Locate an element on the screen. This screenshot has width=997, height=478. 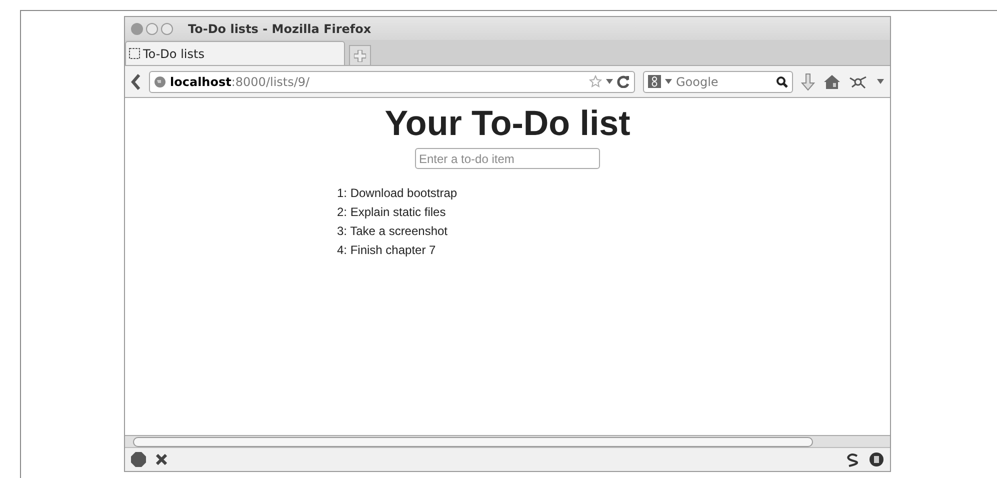
network-icon is located at coordinates (859, 81).